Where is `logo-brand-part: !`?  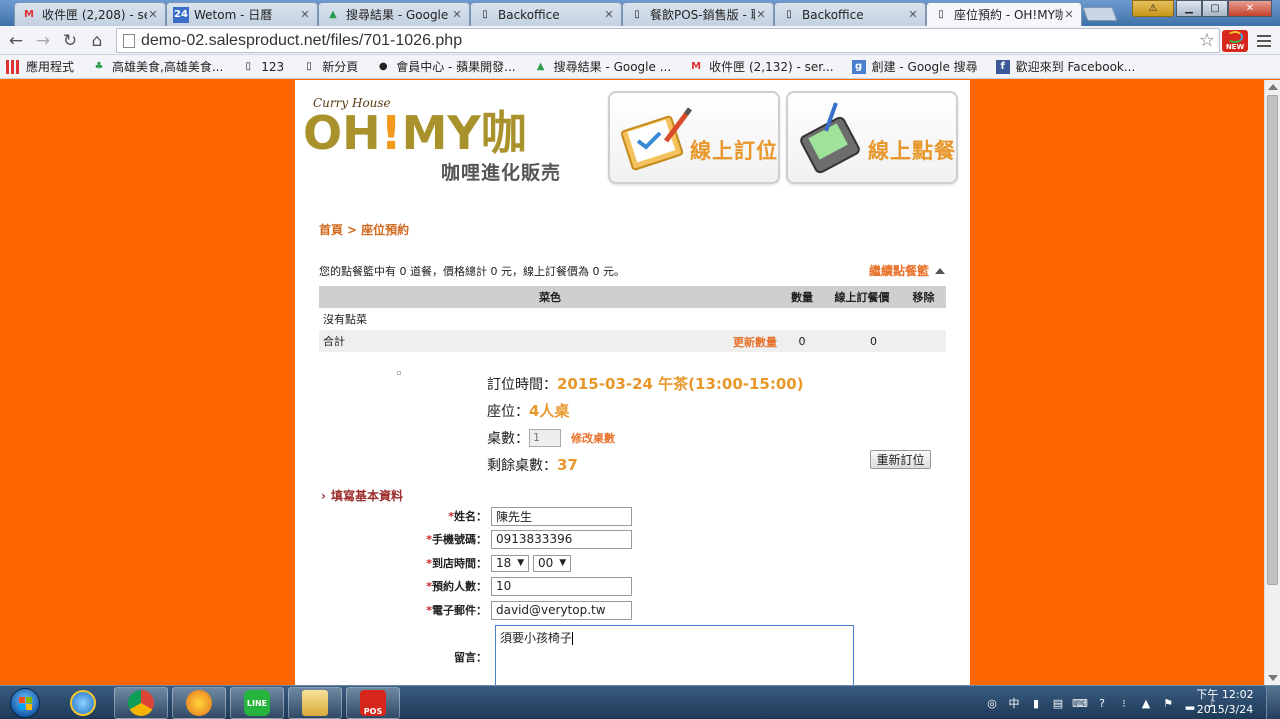
logo-brand-part: ! is located at coordinates (391, 133).